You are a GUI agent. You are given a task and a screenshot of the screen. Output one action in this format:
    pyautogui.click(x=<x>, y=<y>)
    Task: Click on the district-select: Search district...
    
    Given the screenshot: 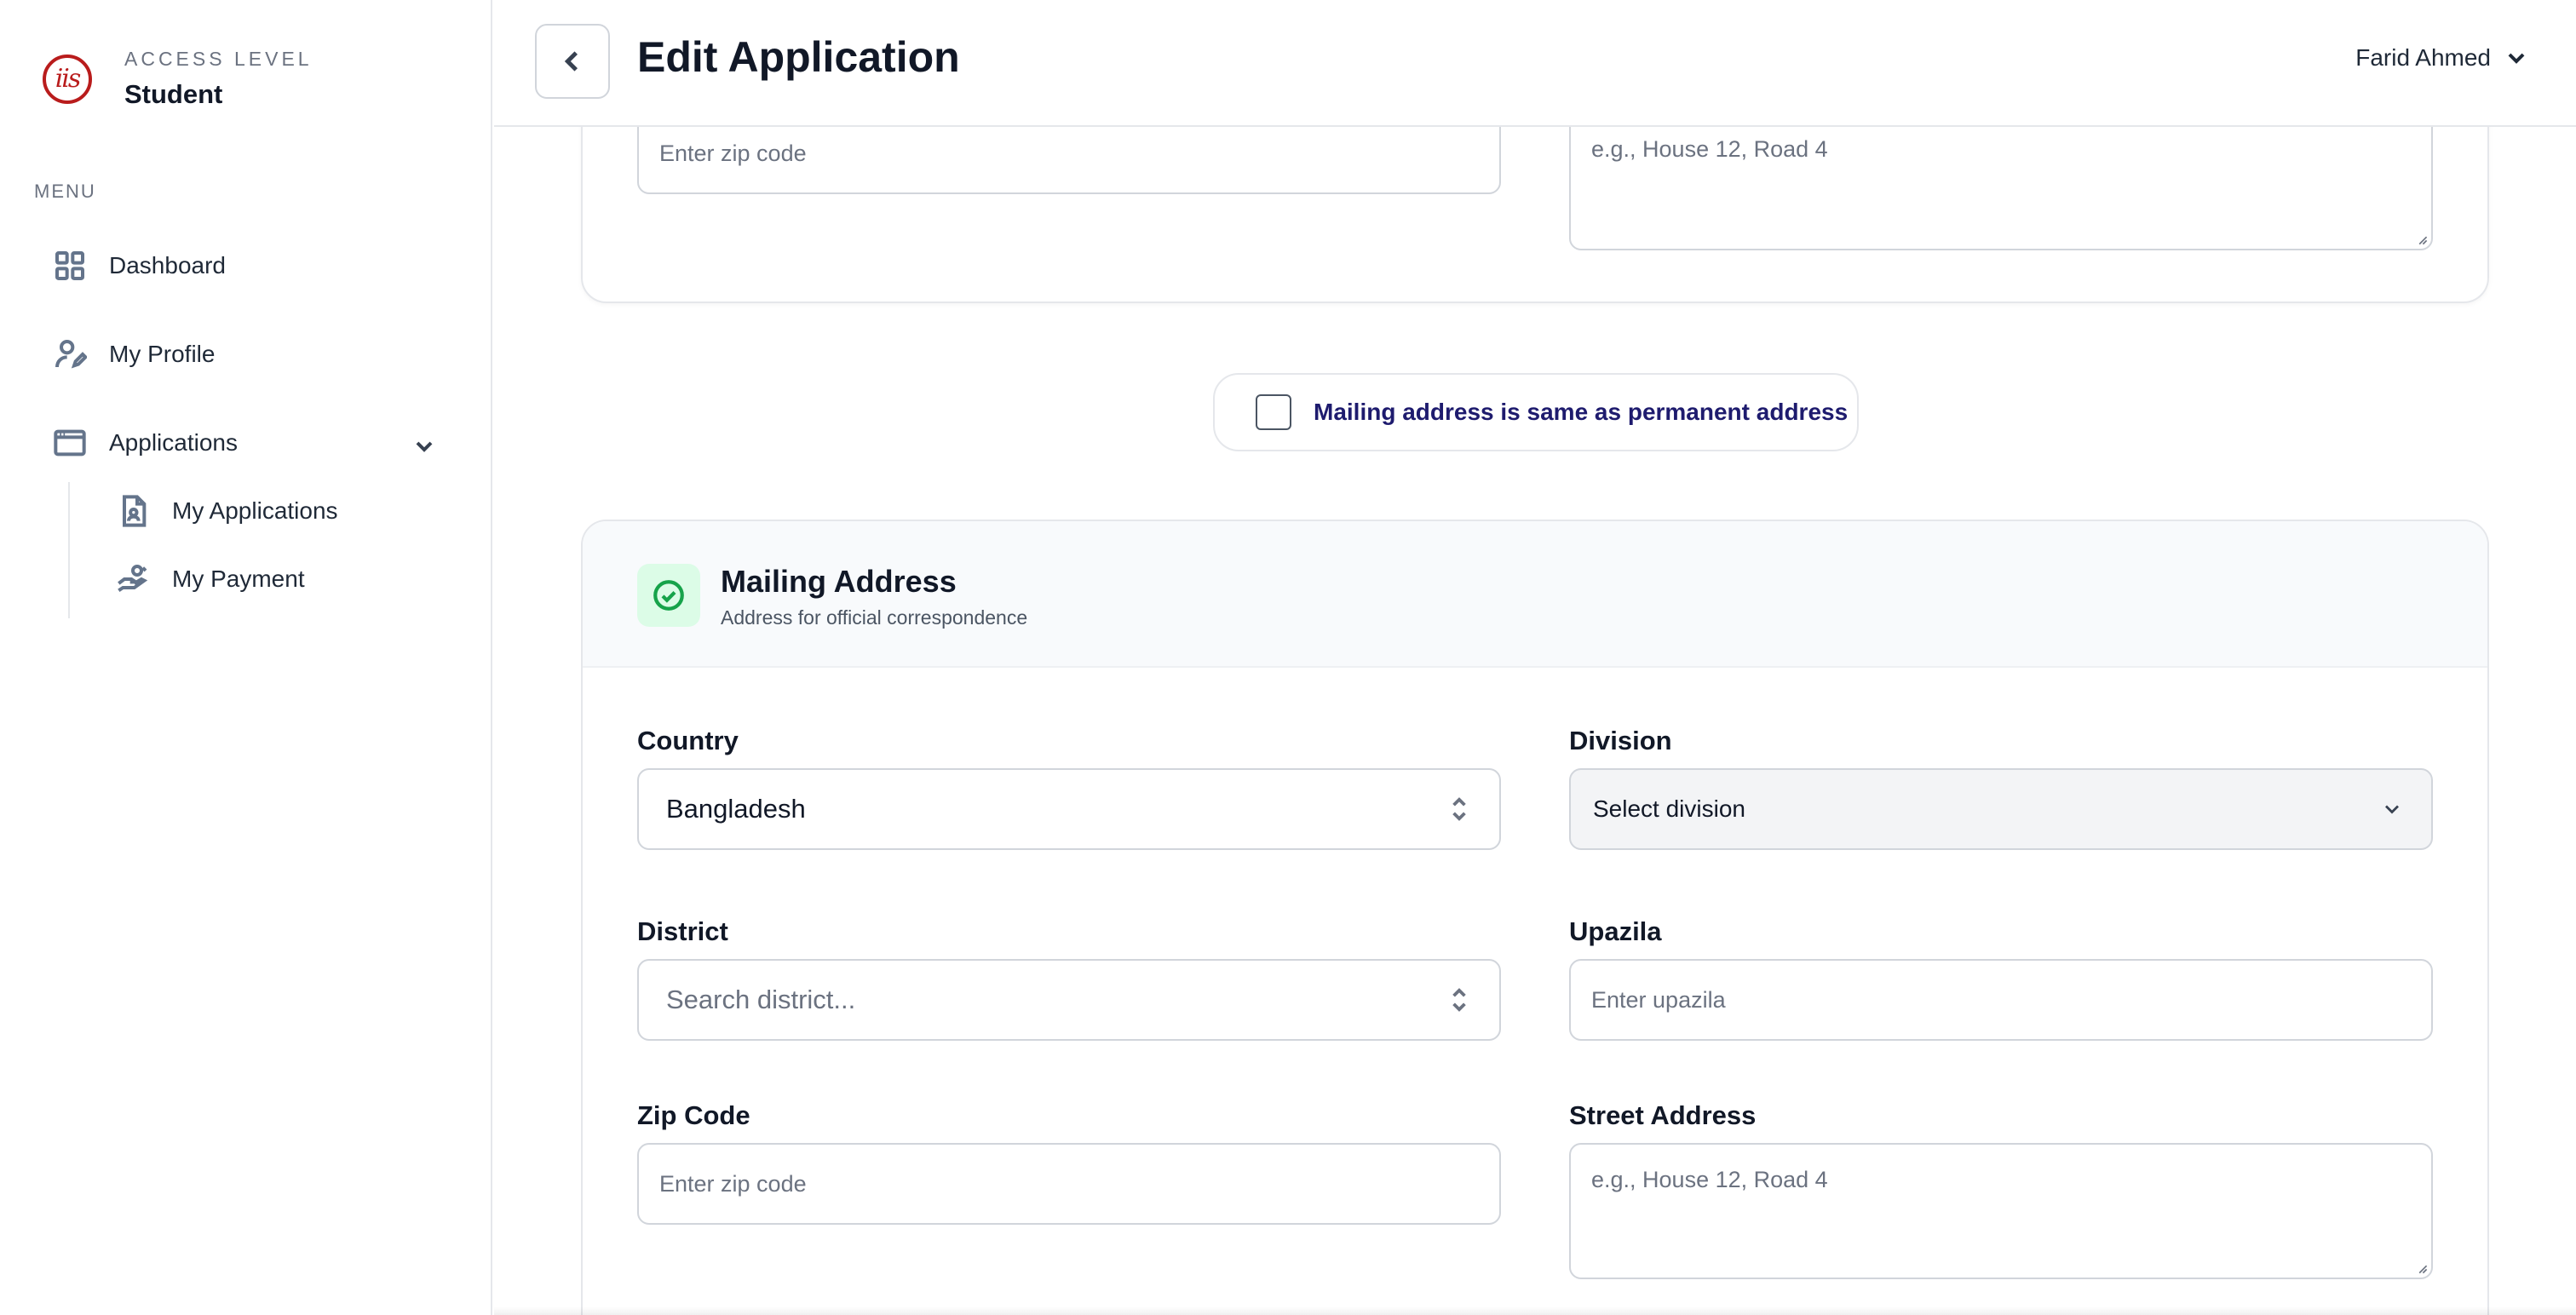 What is the action you would take?
    pyautogui.click(x=1069, y=1000)
    